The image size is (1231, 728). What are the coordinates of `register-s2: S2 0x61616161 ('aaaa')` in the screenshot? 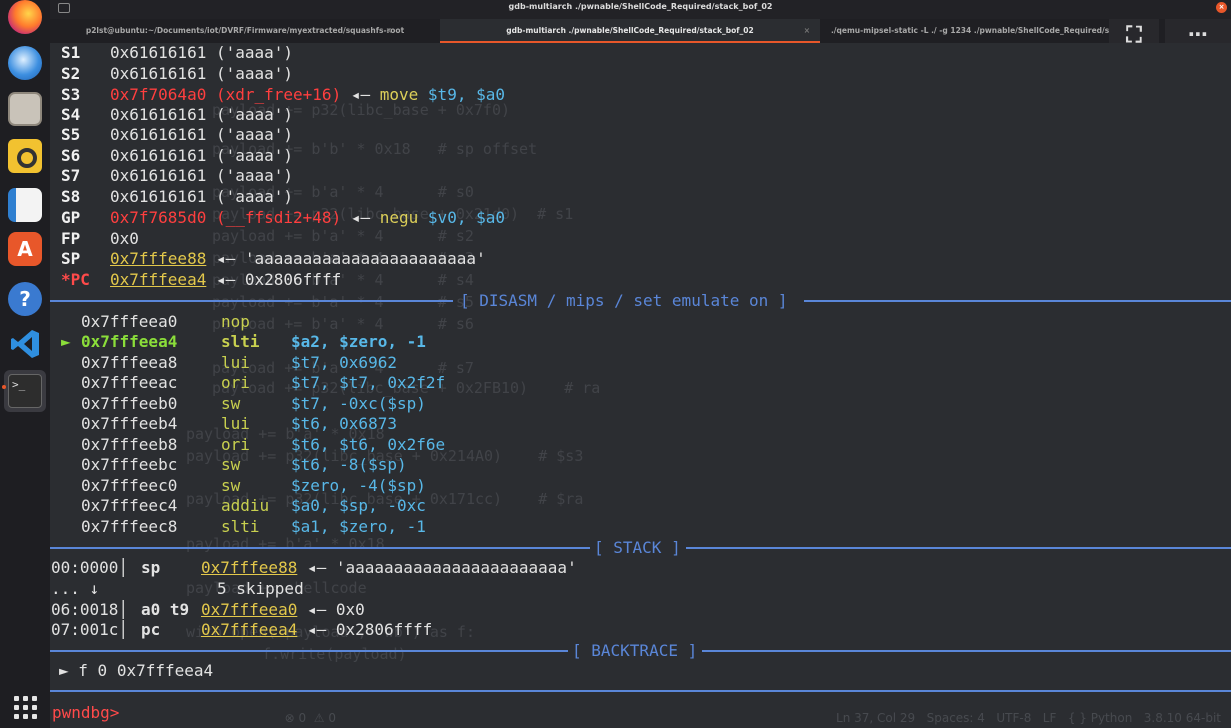 It's located at (177, 74).